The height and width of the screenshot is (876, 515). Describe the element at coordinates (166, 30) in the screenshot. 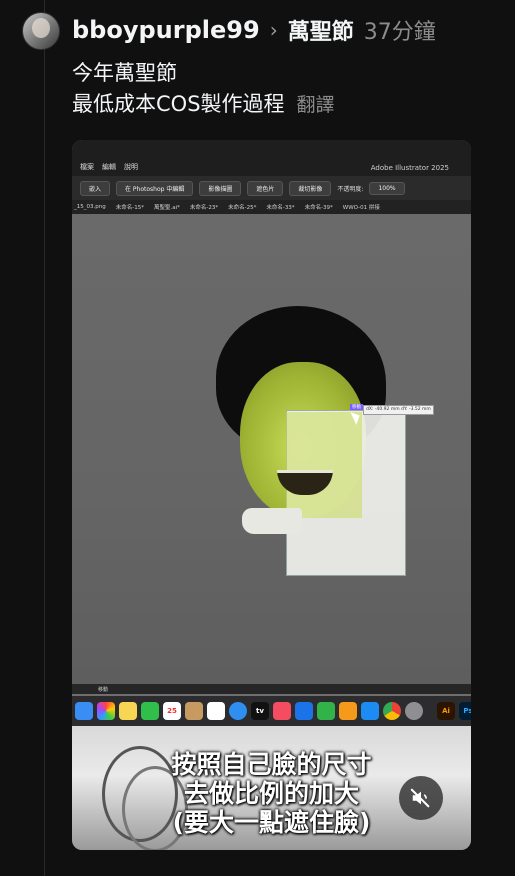

I see `username-link: bboypurple99` at that location.